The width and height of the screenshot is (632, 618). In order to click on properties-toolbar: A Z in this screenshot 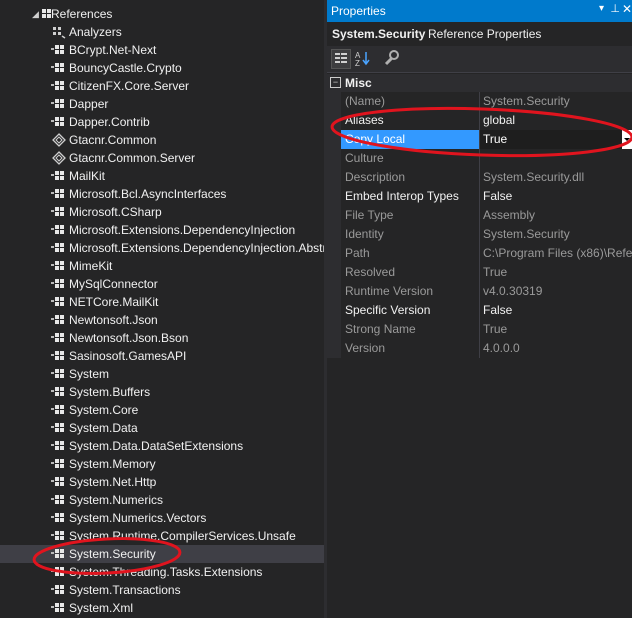, I will do `click(479, 59)`.